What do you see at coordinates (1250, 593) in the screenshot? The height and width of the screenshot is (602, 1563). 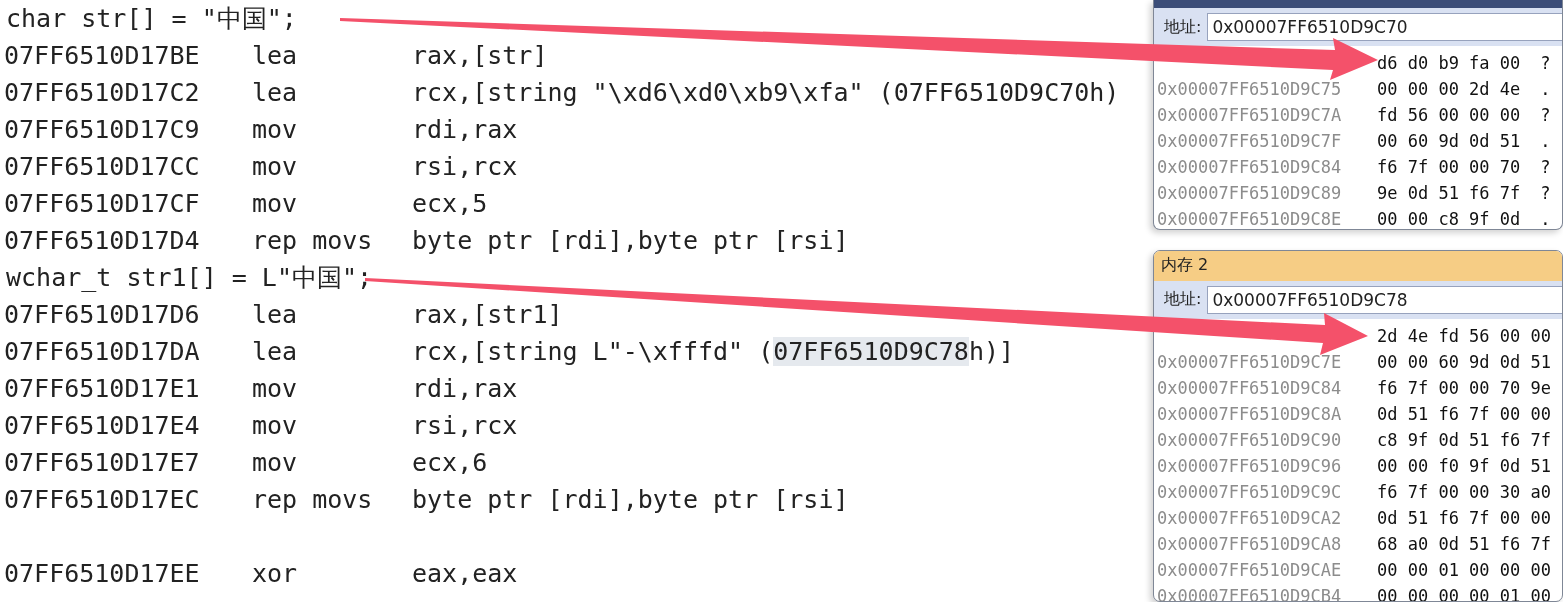 I see `row-address: 0x00007FF6510D9CB4` at bounding box center [1250, 593].